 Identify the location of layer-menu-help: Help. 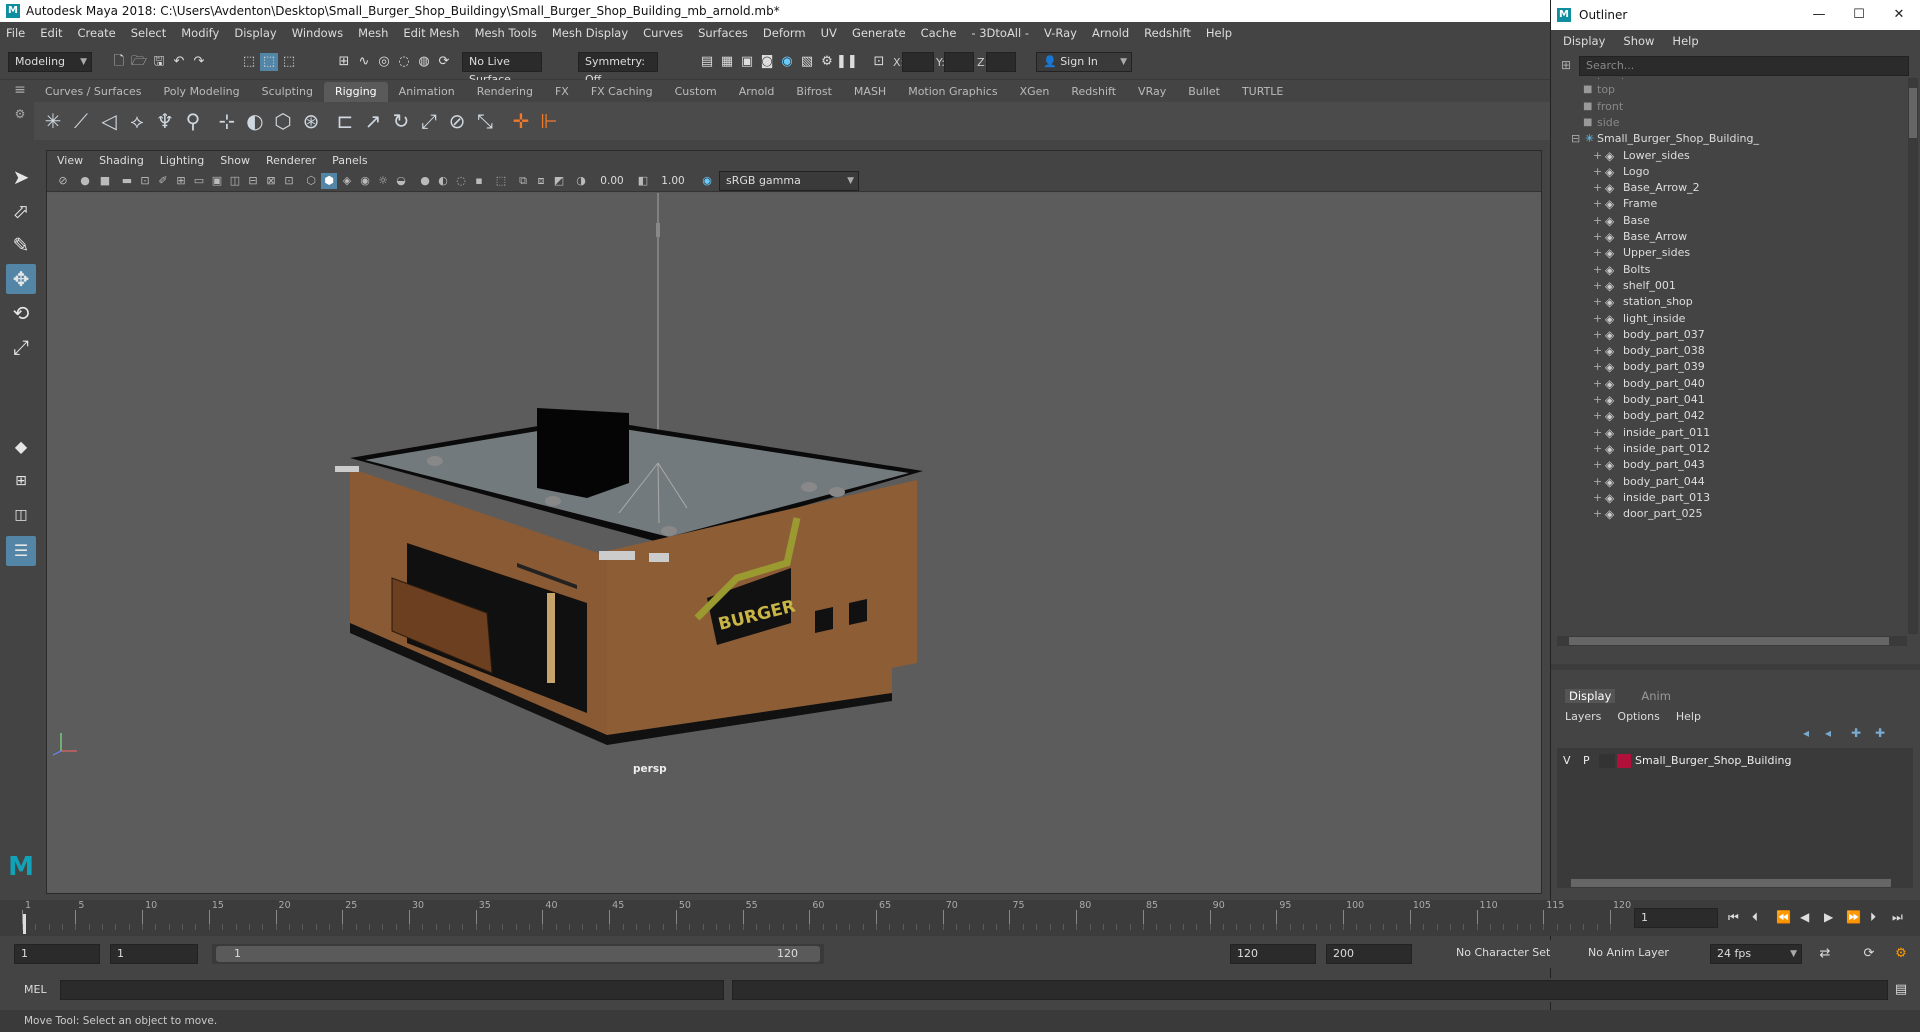
(1688, 716).